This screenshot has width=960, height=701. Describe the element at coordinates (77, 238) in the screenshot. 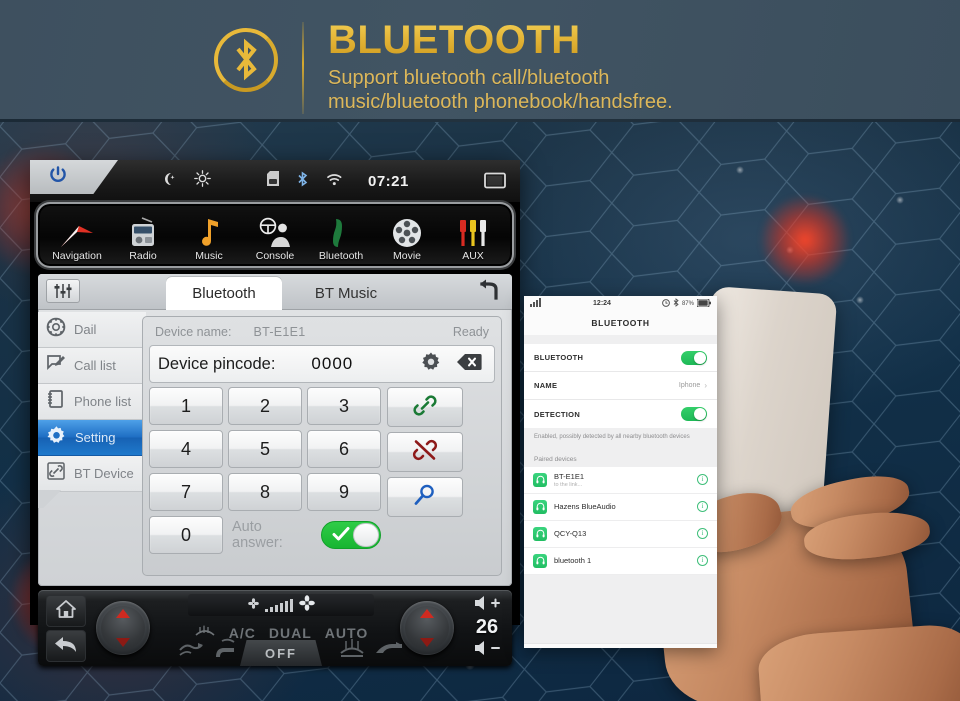

I see `dock-item-navigation: Navigation` at that location.